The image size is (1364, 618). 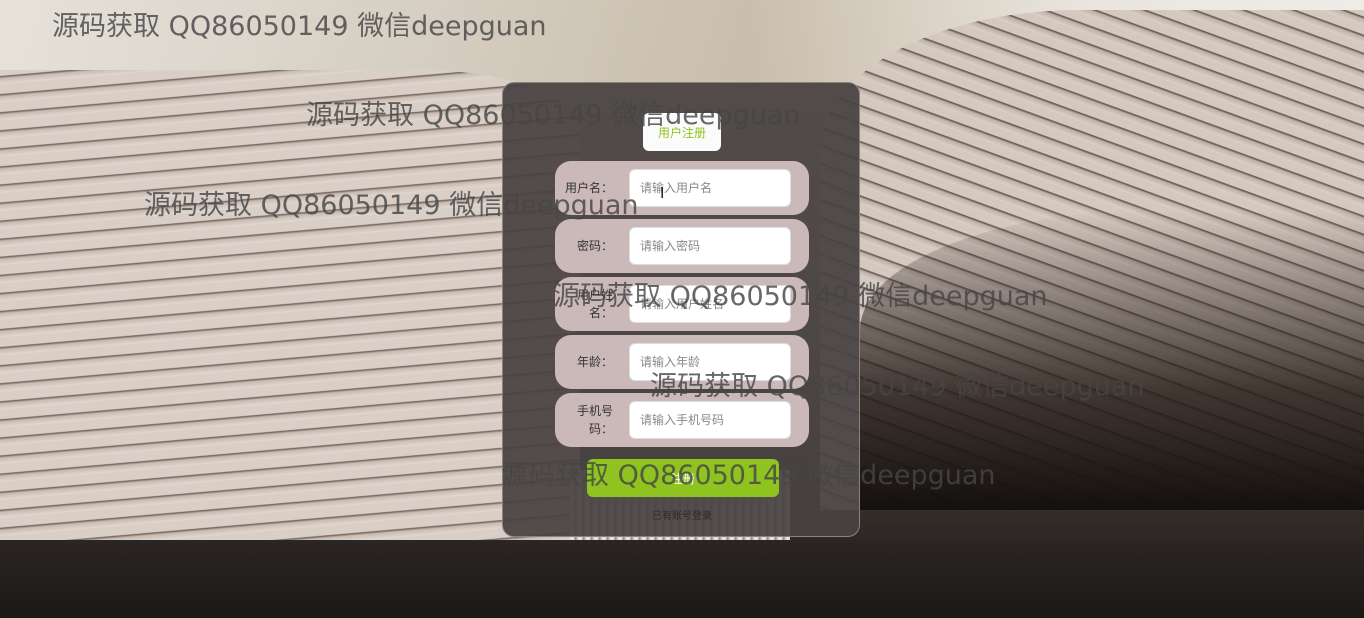 What do you see at coordinates (710, 420) in the screenshot?
I see `phone-input` at bounding box center [710, 420].